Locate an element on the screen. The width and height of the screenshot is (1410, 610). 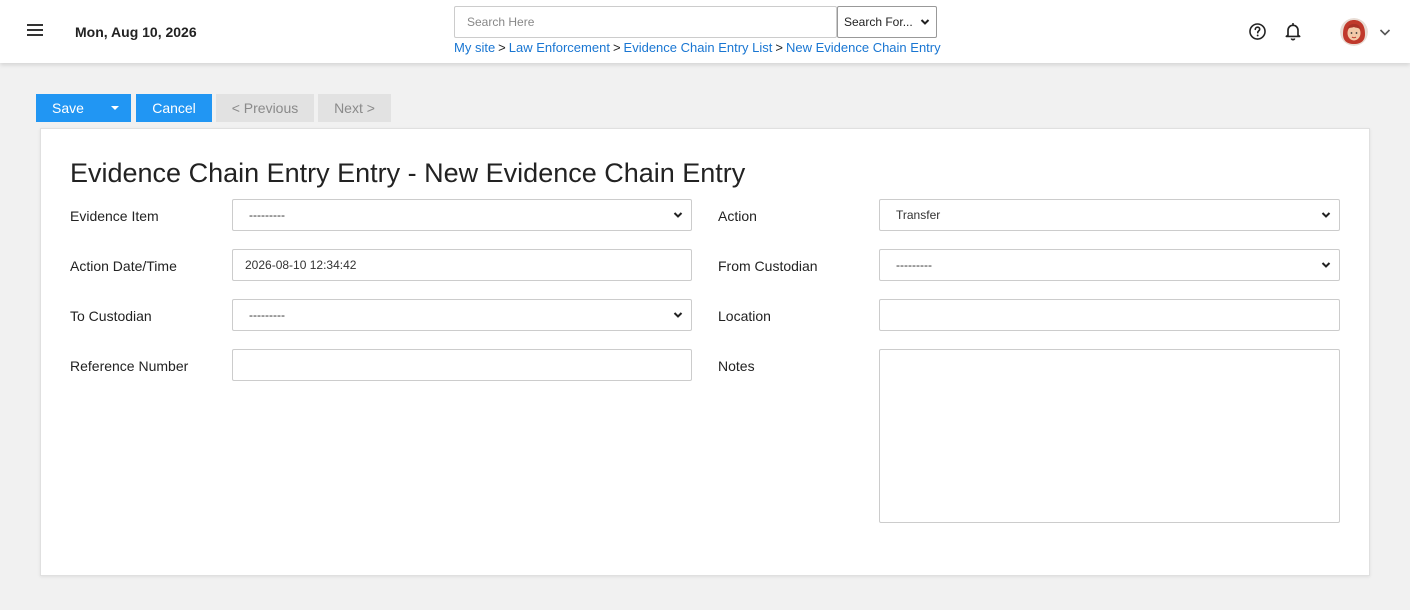
action-datetime-label: Action Date/Time is located at coordinates (123, 266).